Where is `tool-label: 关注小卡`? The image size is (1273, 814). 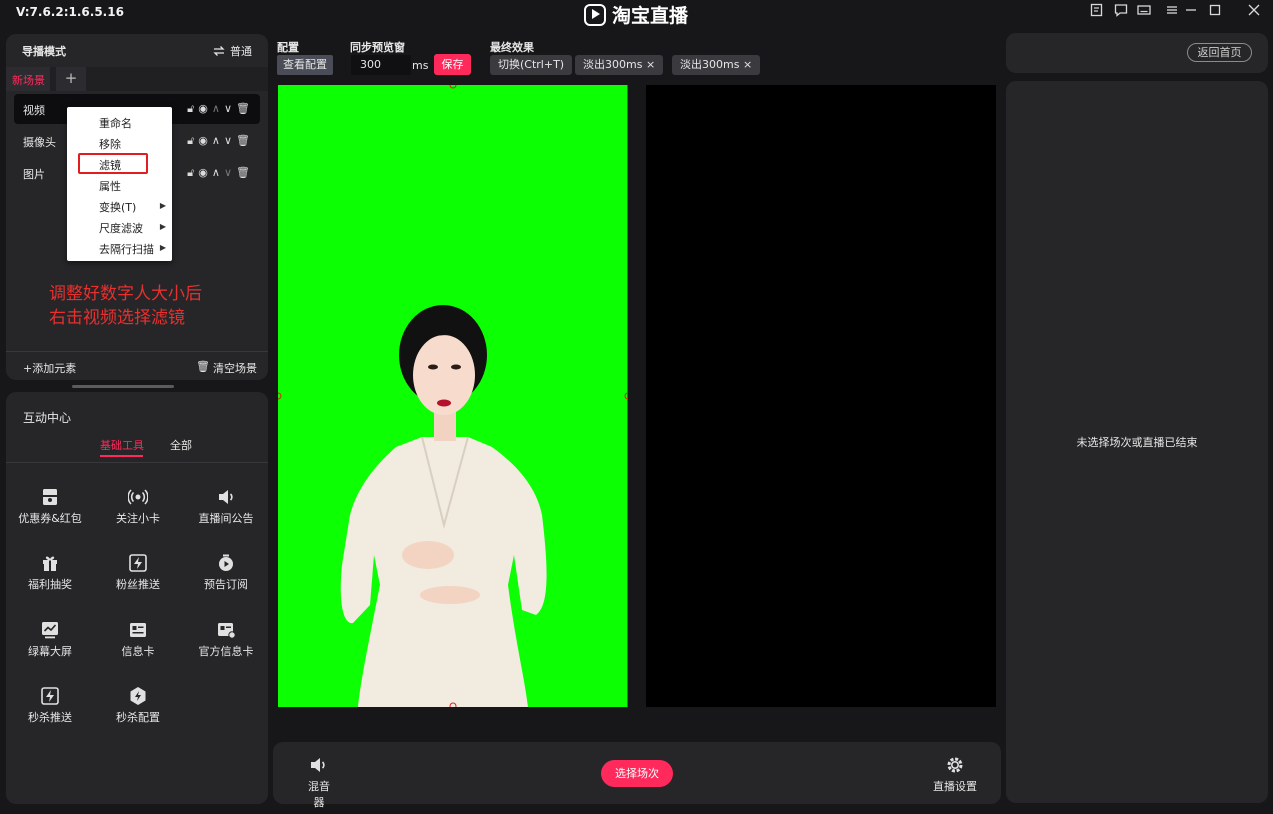
tool-label: 关注小卡 is located at coordinates (138, 518).